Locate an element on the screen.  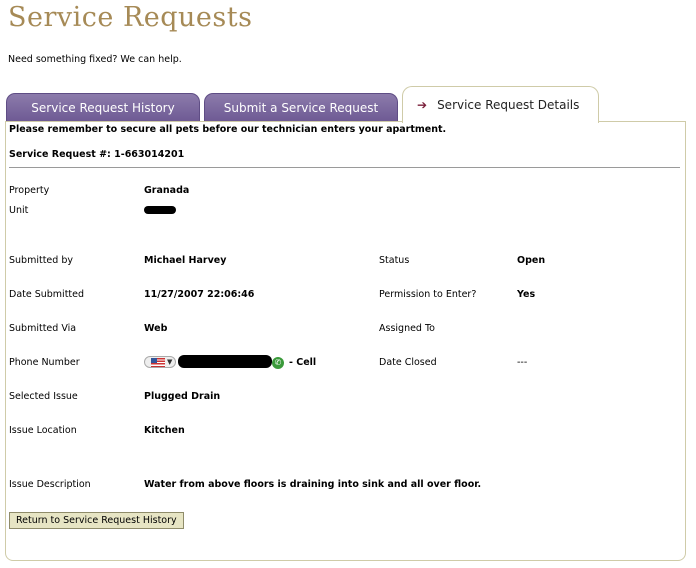
unit-label: Unit is located at coordinates (19, 210).